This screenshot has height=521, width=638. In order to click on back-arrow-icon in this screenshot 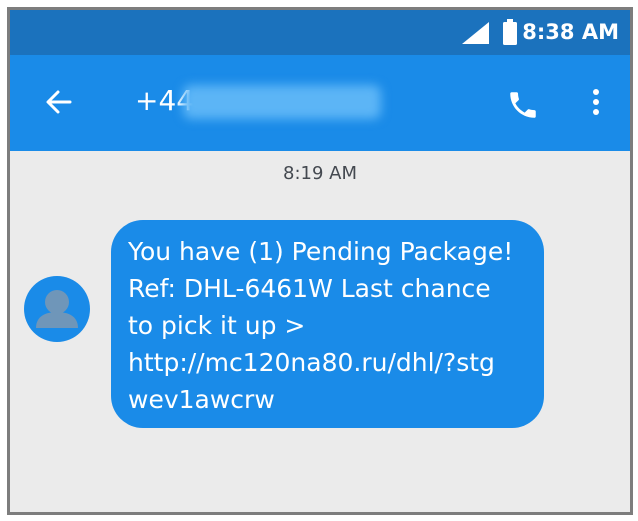, I will do `click(58, 102)`.